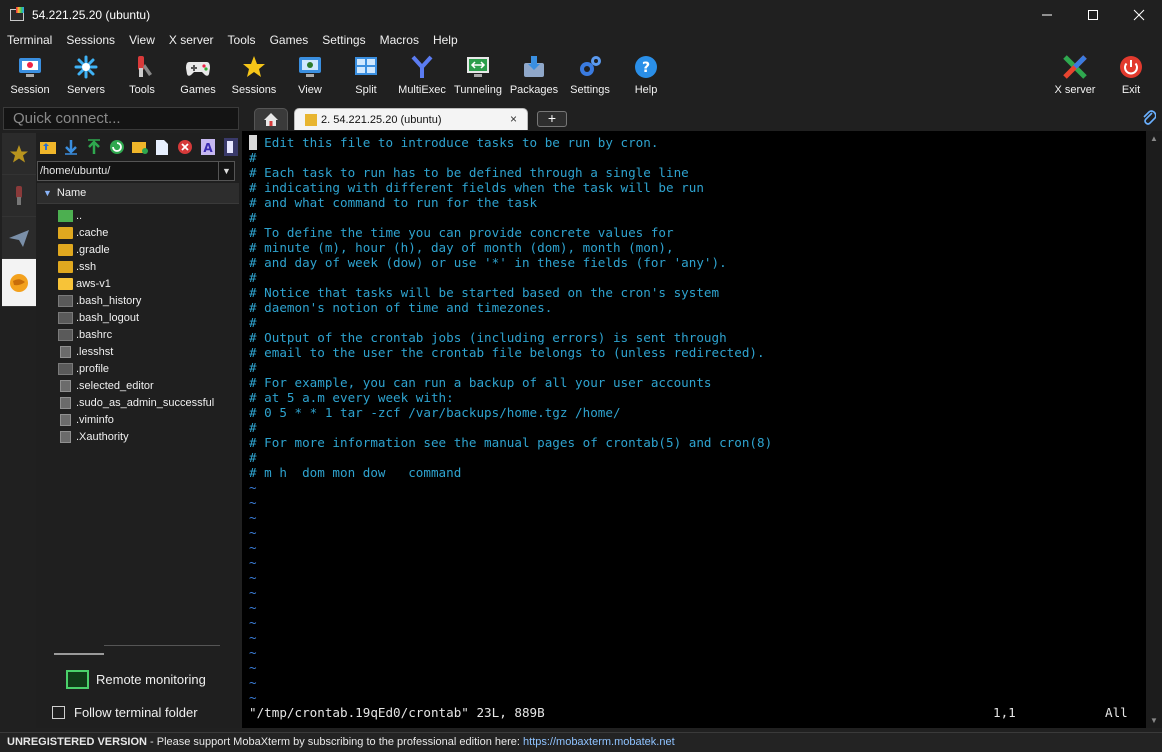 The height and width of the screenshot is (752, 1162). Describe the element at coordinates (242, 40) in the screenshot. I see `menu-tools: Tools` at that location.